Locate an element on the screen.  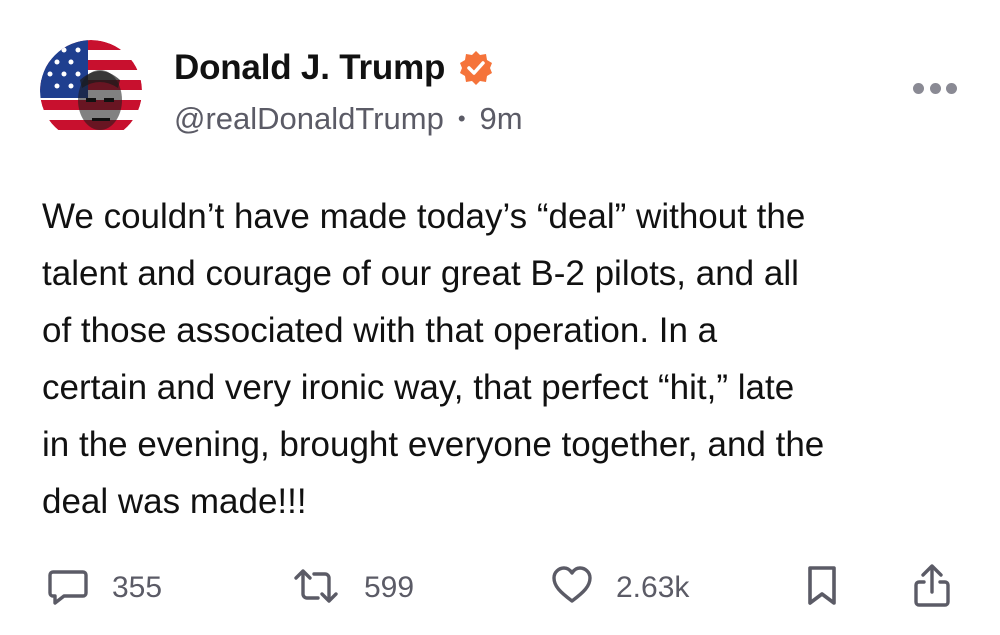
reply-button: 355 is located at coordinates (104, 588).